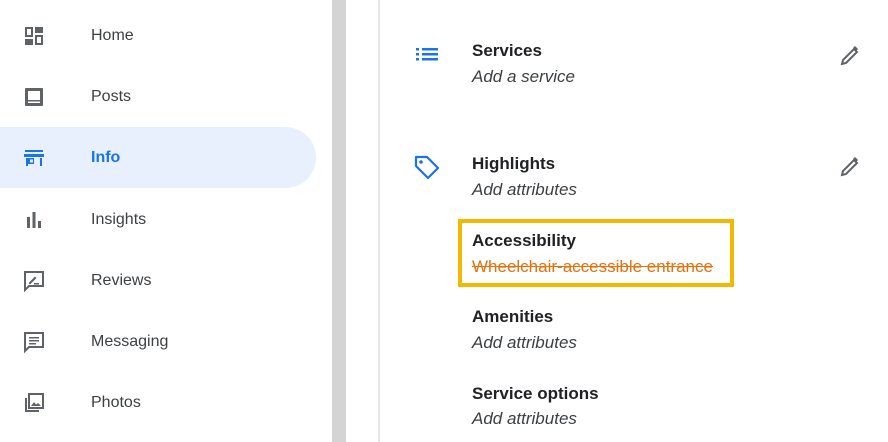  What do you see at coordinates (34, 281) in the screenshot?
I see `rate-review-icon` at bounding box center [34, 281].